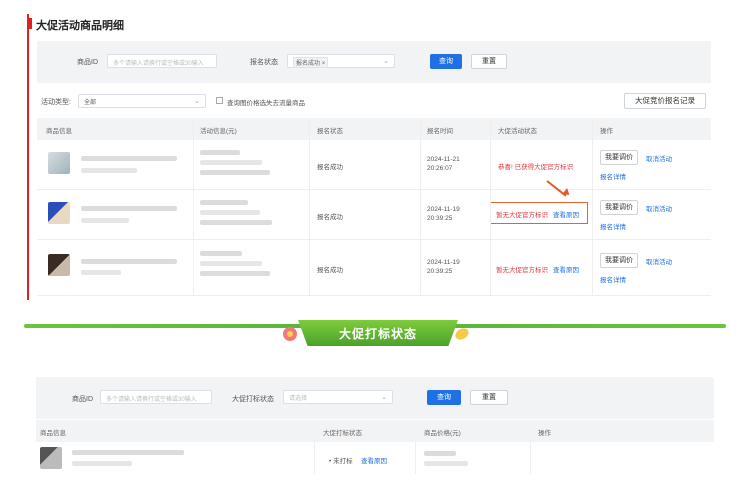 The image size is (752, 489). I want to click on filter-bar-2: 商品ID 多个请输入请换行或空格或30输入 大促打标状态 请选择 ⌄ 查询 重置, so click(375, 398).